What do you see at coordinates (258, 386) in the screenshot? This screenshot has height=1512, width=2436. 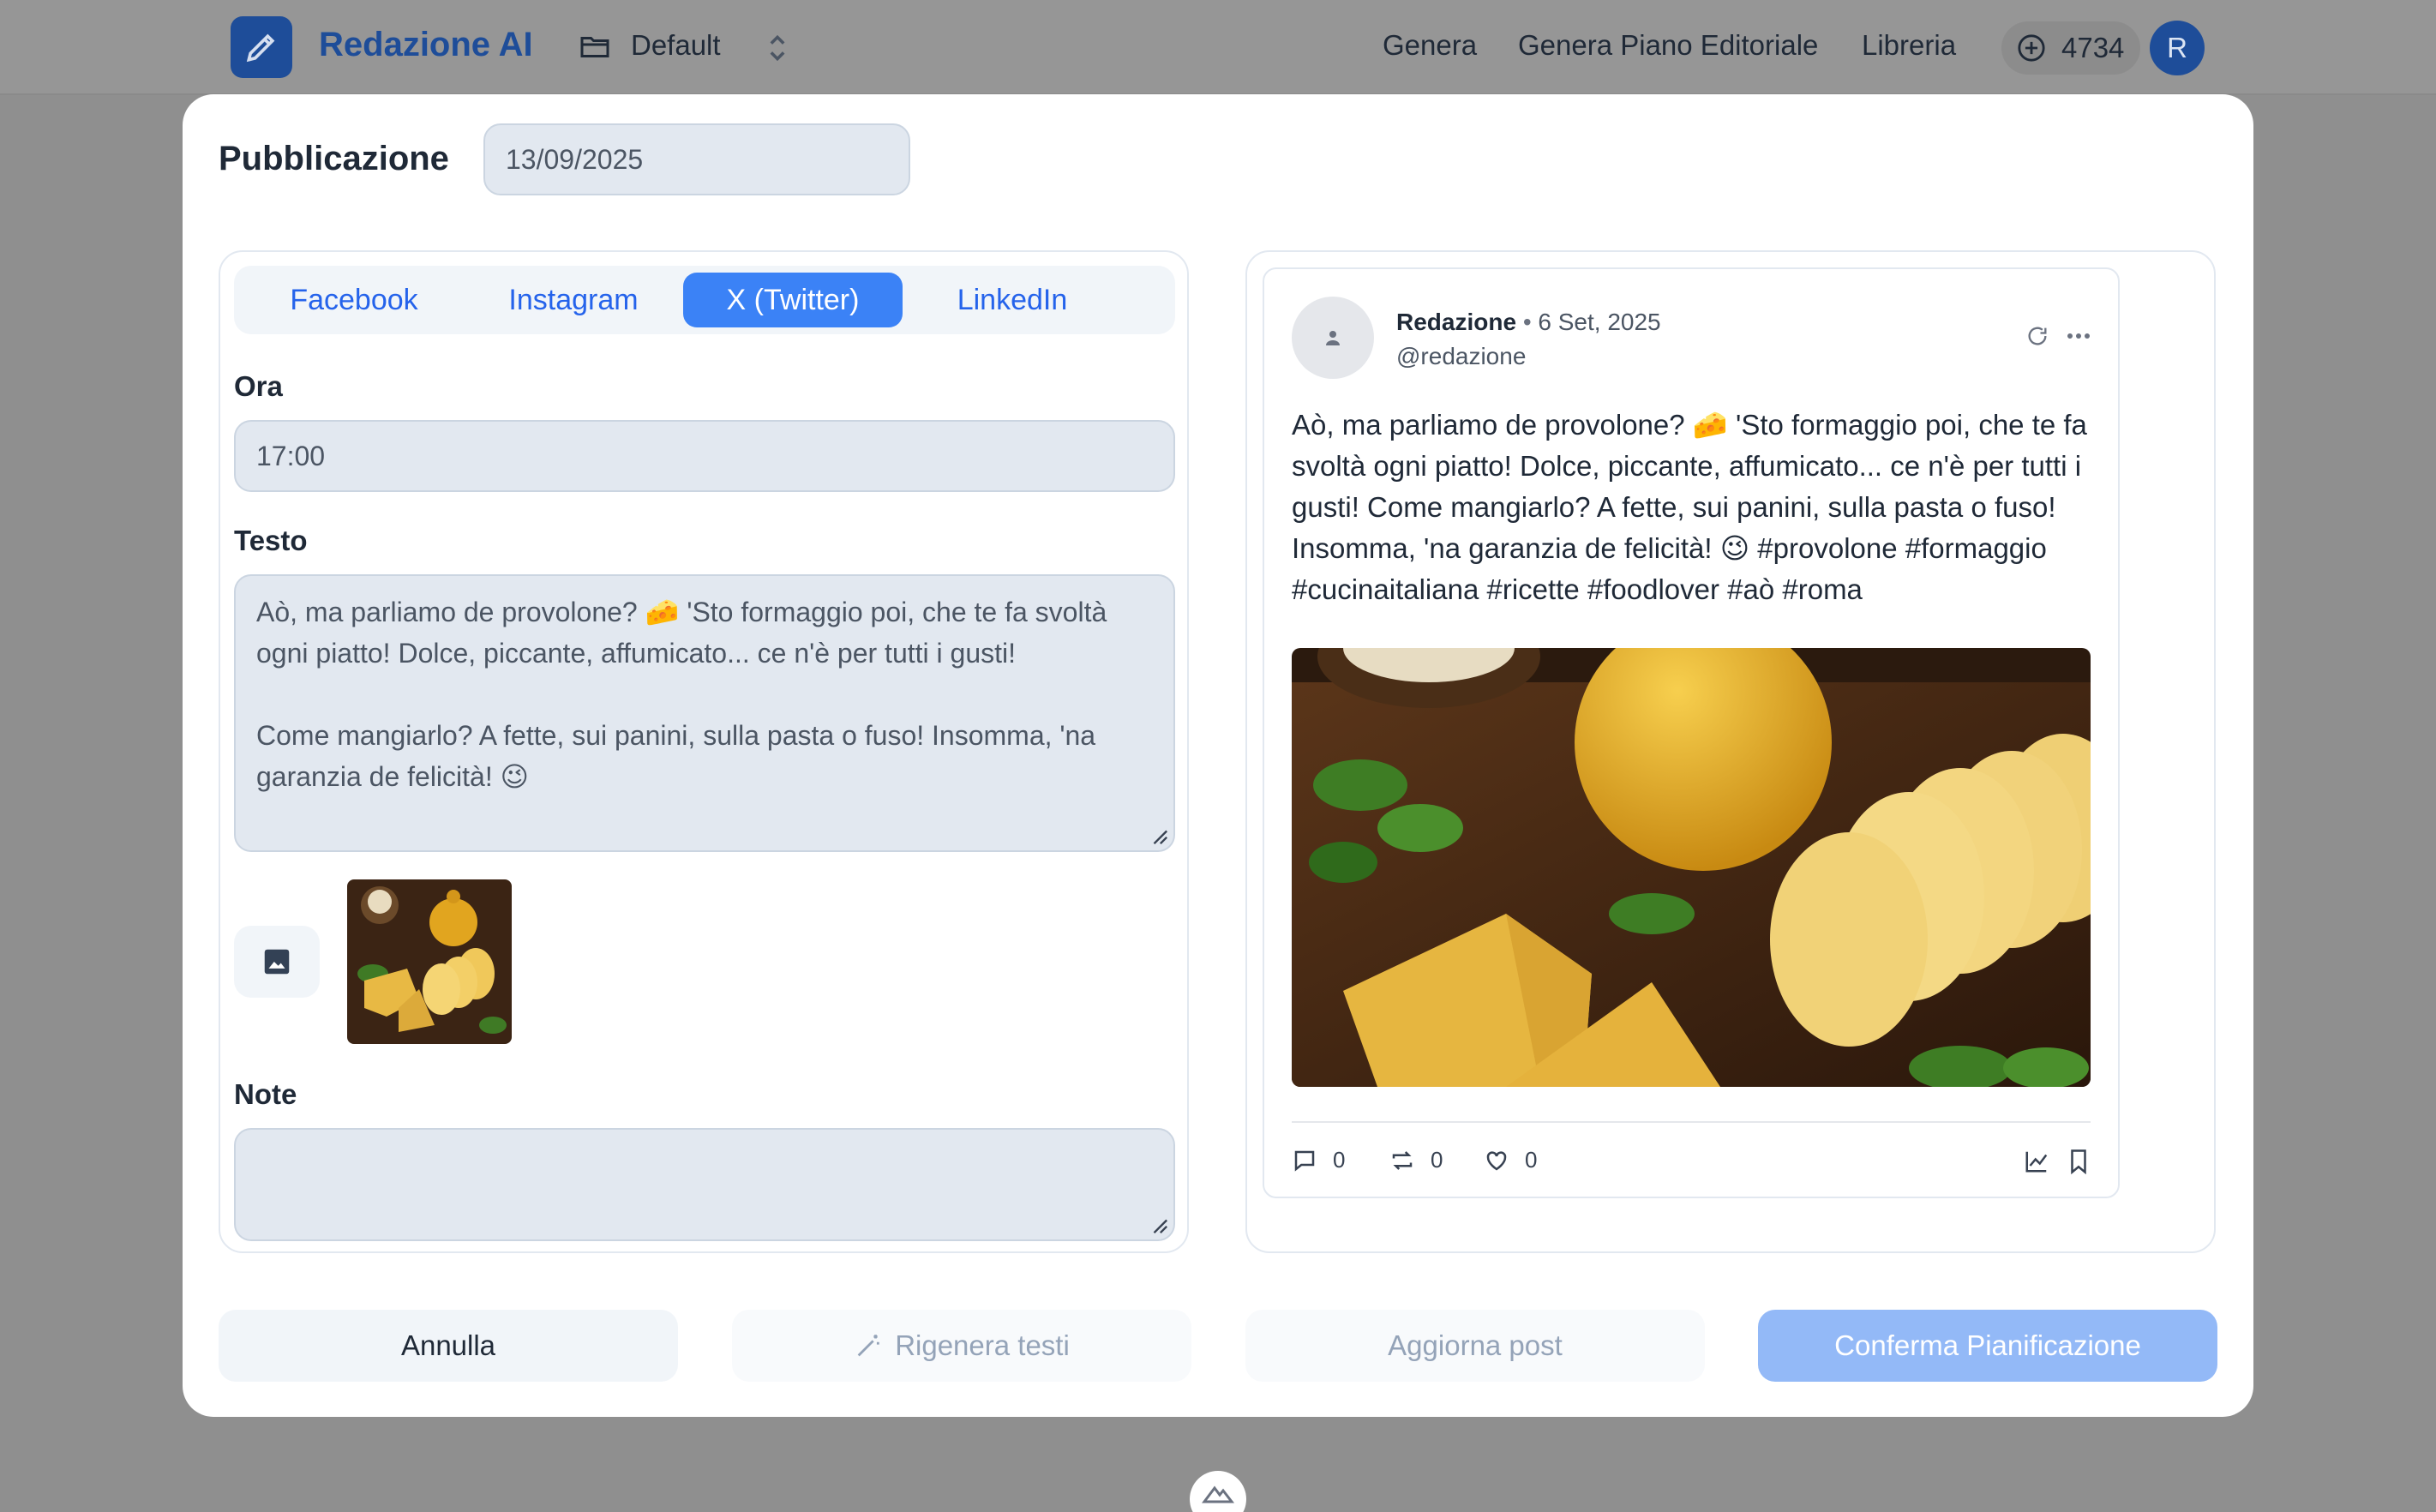 I see `time-label: Ora` at bounding box center [258, 386].